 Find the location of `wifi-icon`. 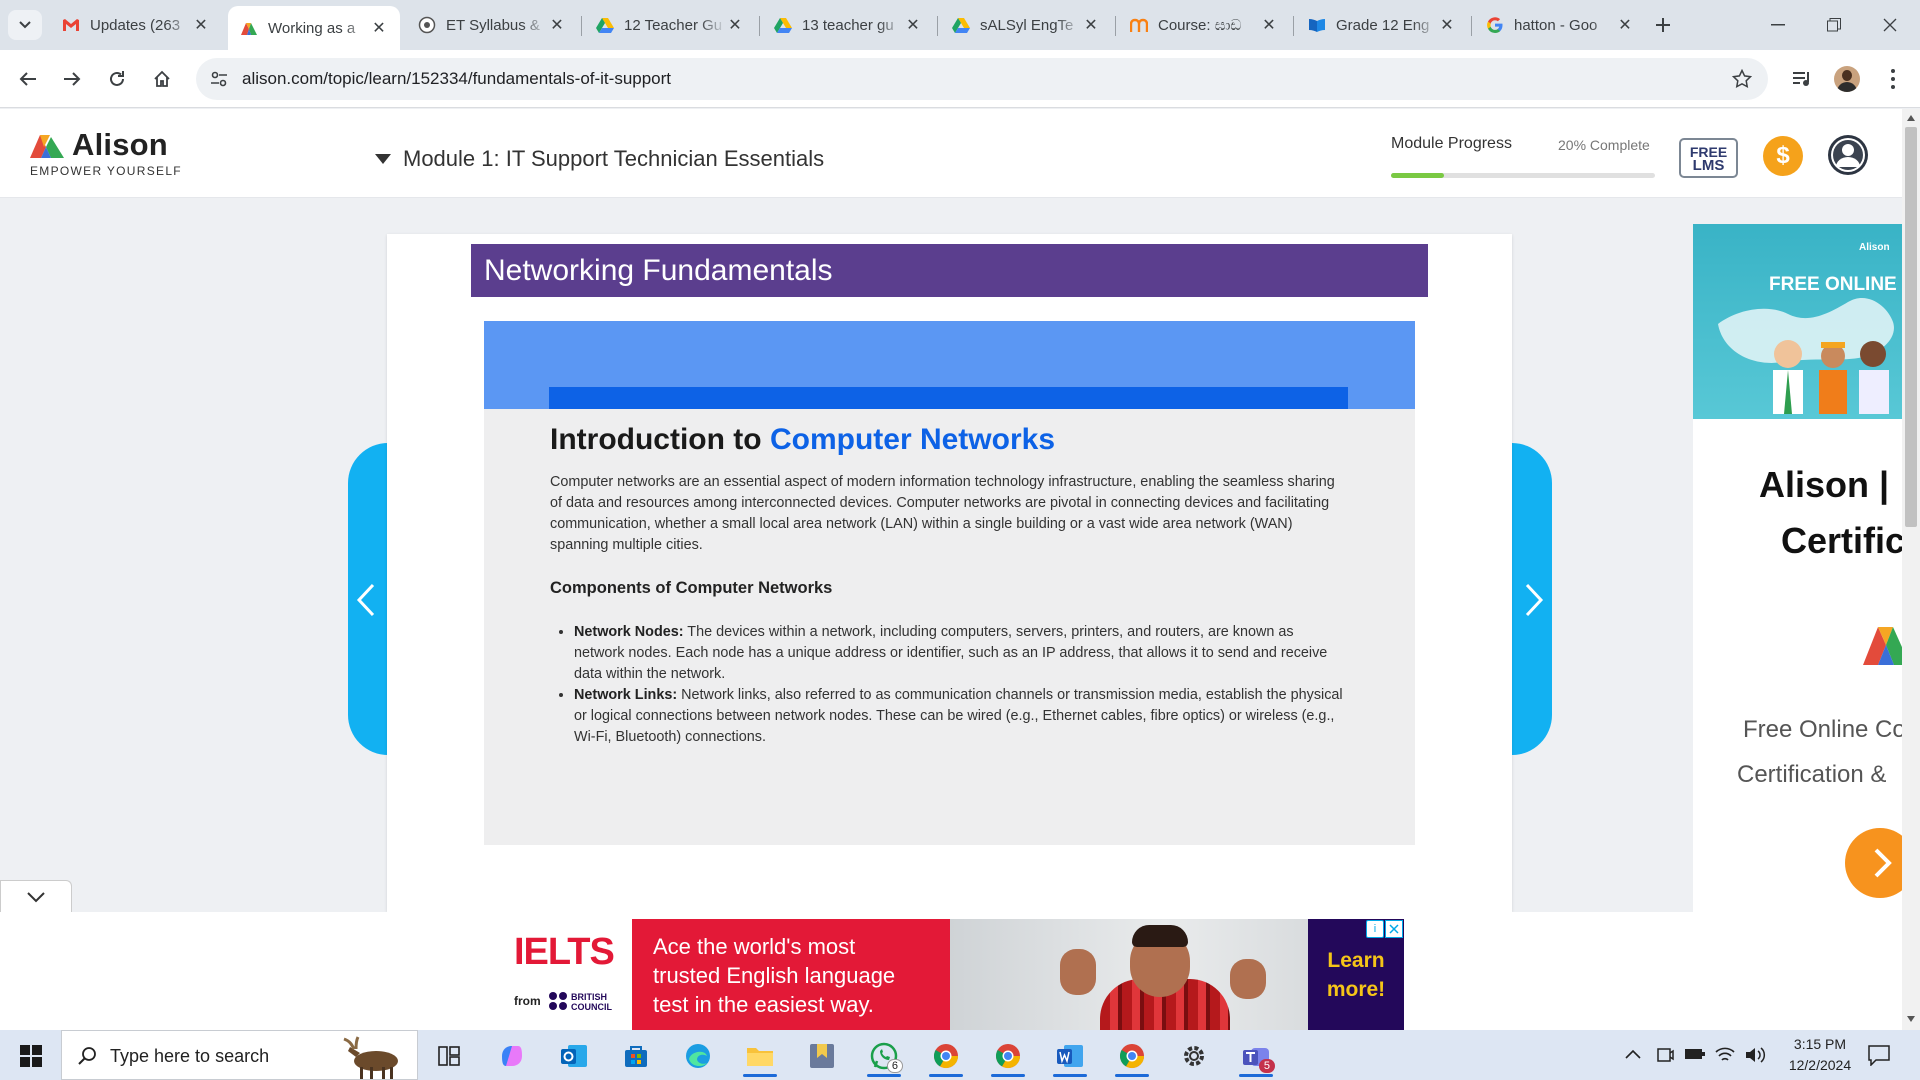

wifi-icon is located at coordinates (1725, 1054).